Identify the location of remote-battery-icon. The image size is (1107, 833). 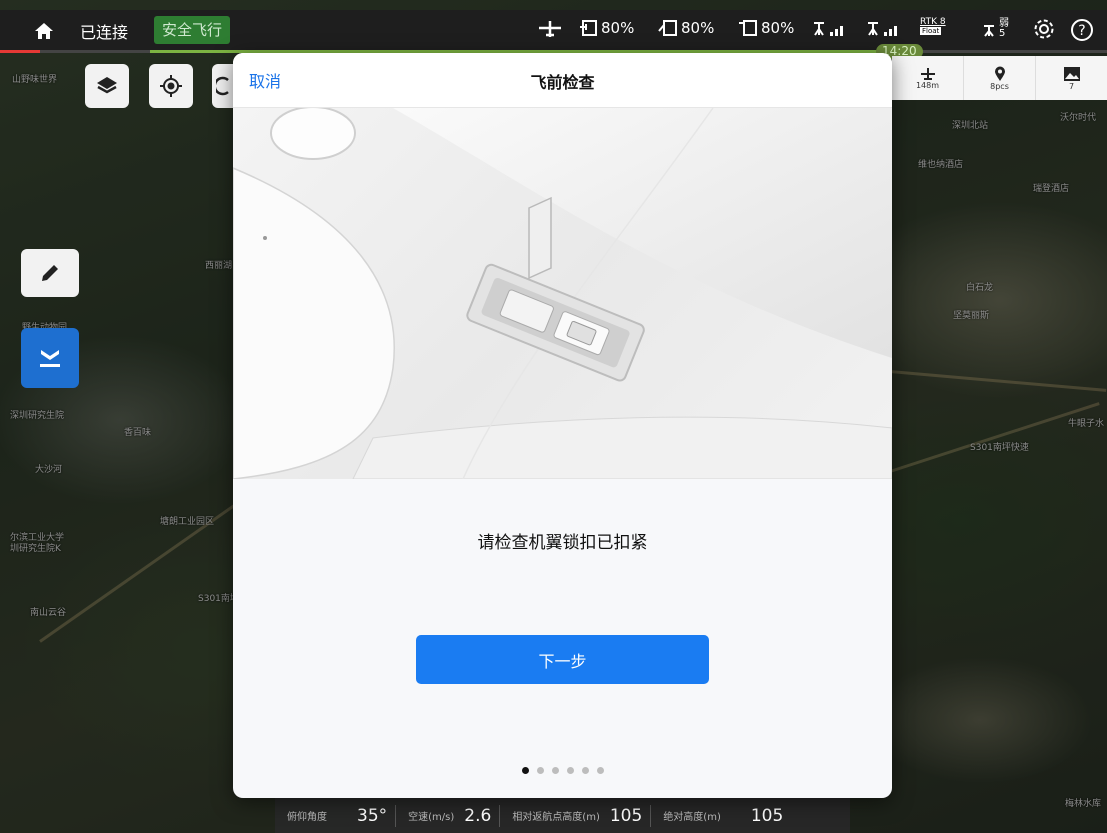
(748, 28).